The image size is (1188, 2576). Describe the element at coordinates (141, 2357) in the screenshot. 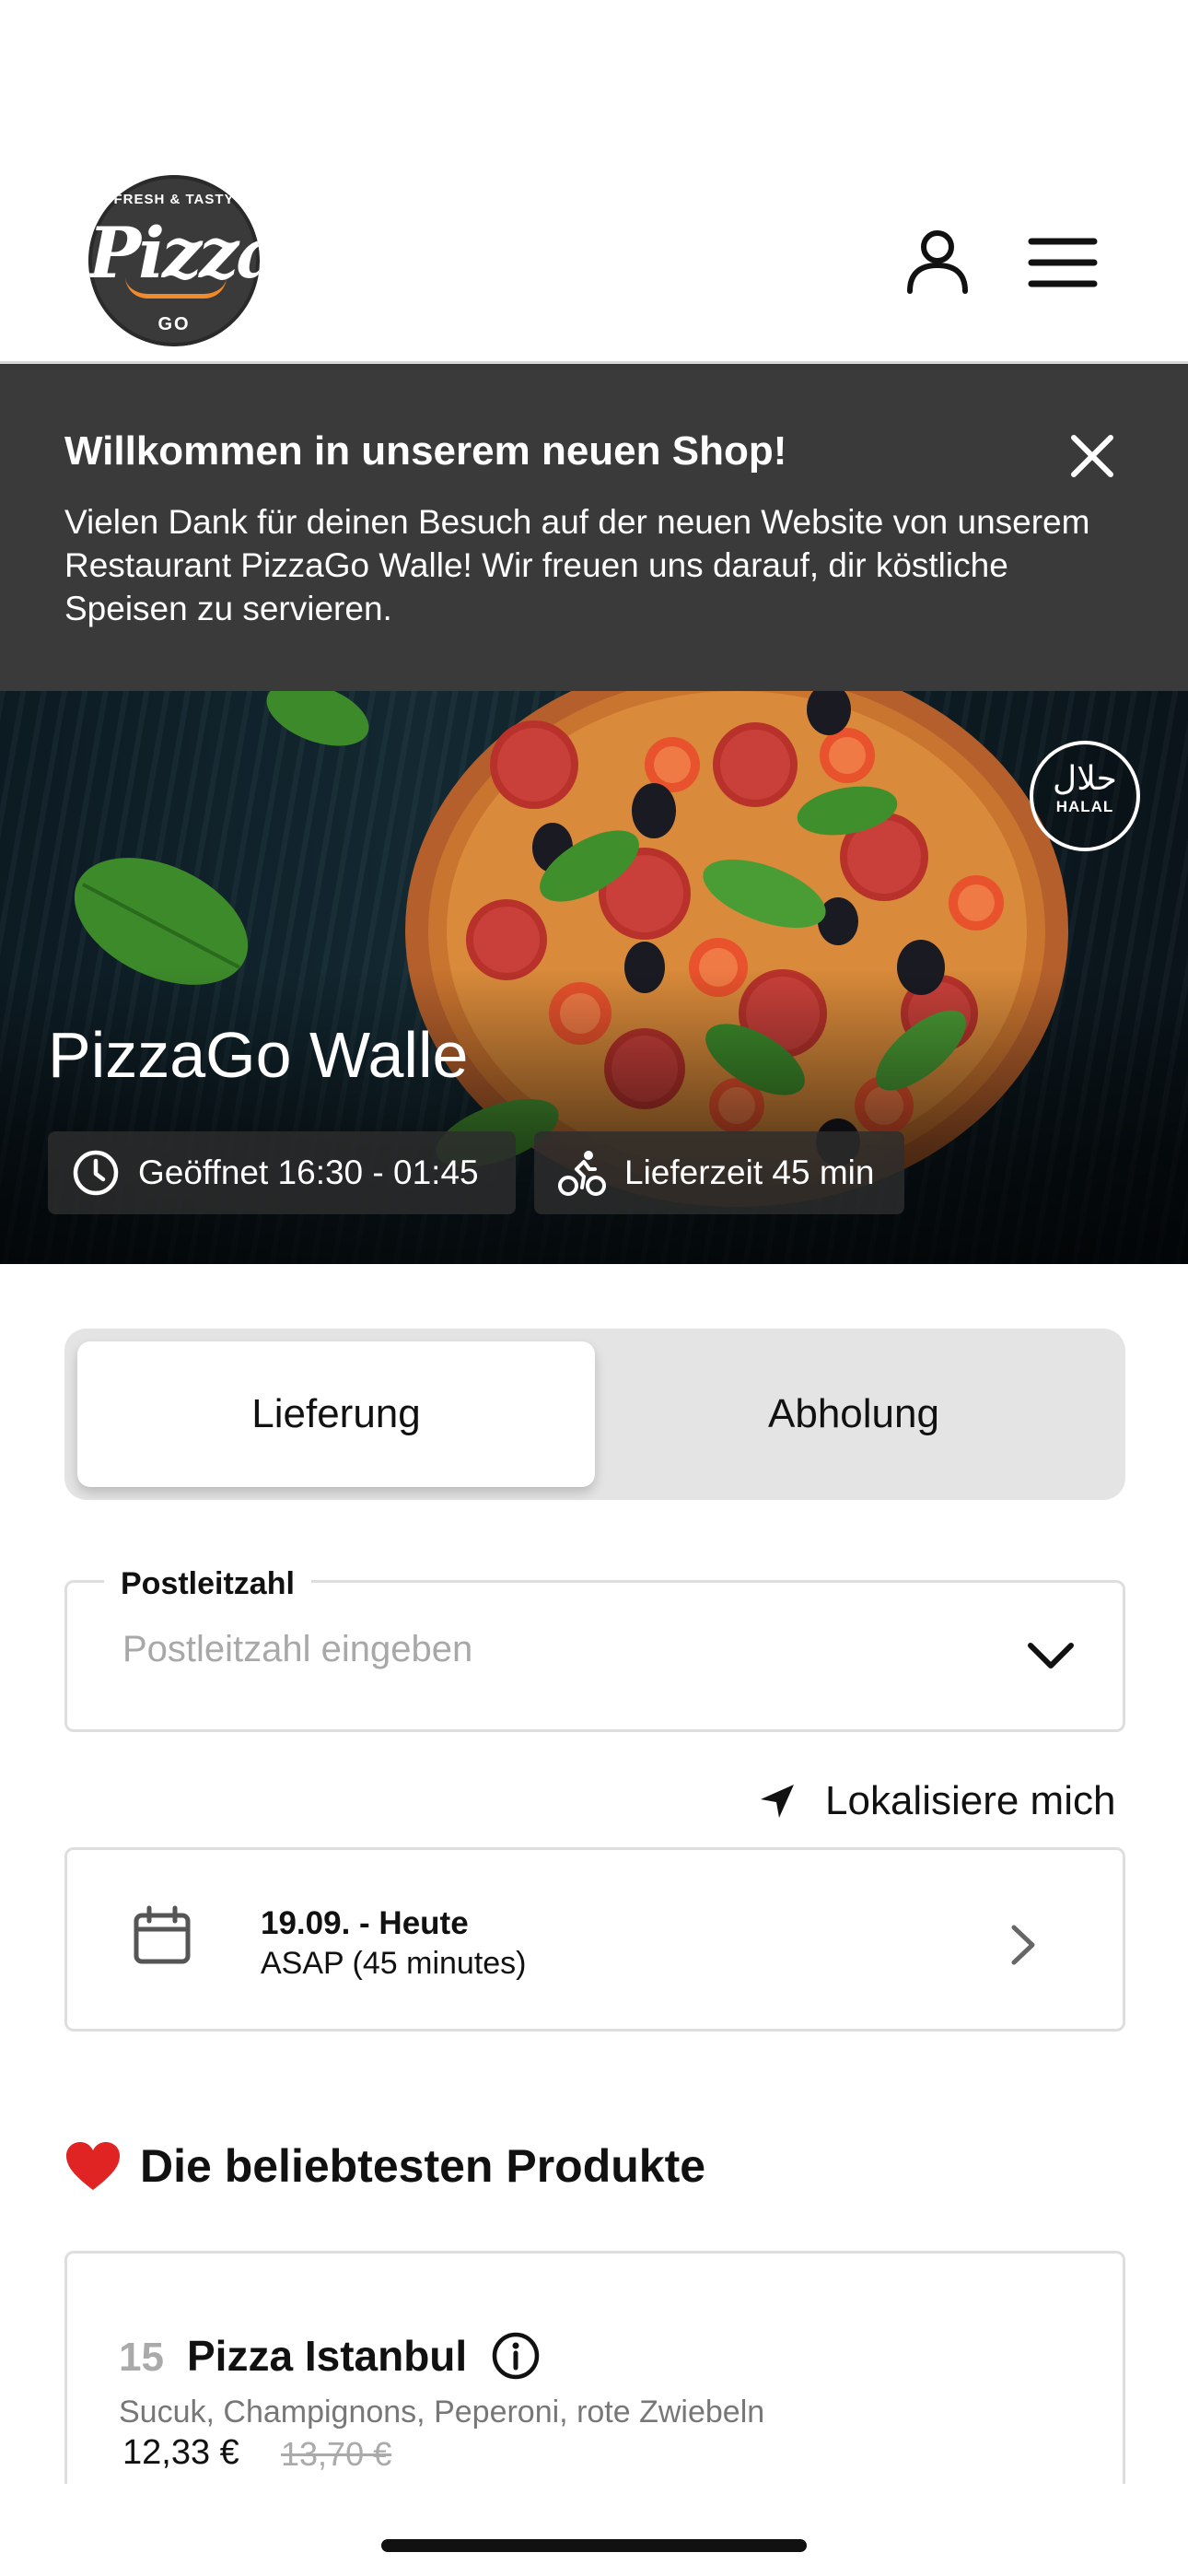

I see `product-number: 15` at that location.